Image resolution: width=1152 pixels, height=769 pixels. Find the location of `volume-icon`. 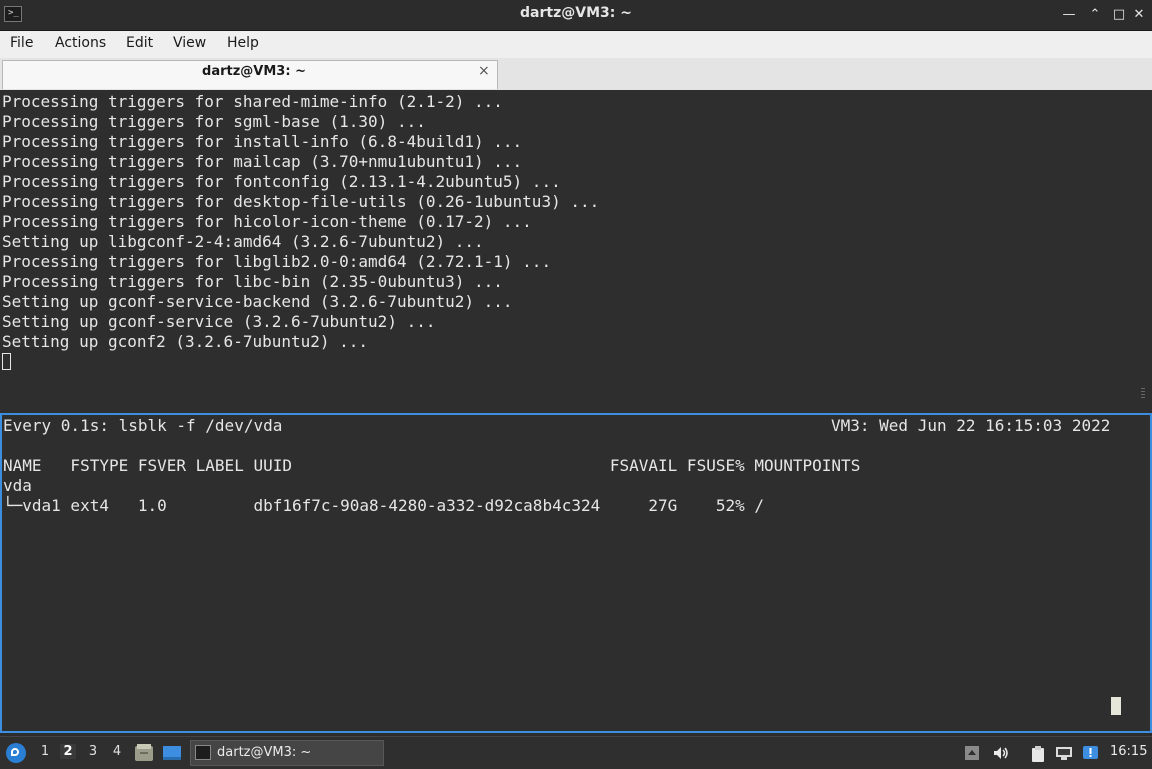

volume-icon is located at coordinates (1000, 753).